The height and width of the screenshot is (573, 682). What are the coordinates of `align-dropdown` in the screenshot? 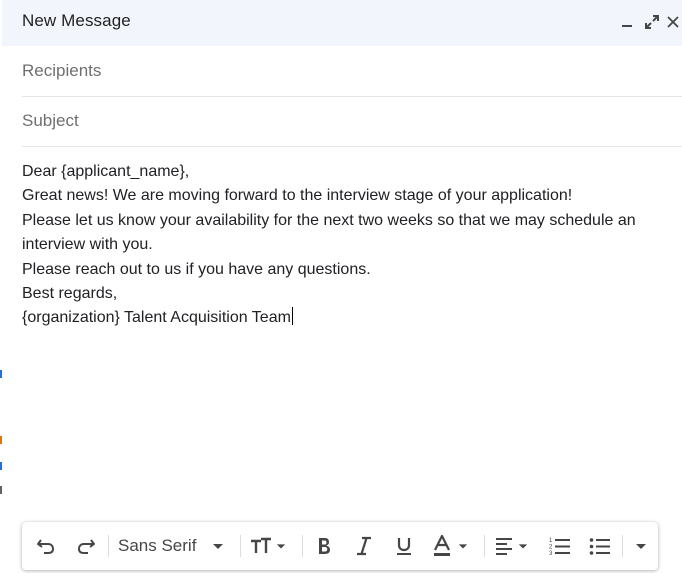 It's located at (515, 546).